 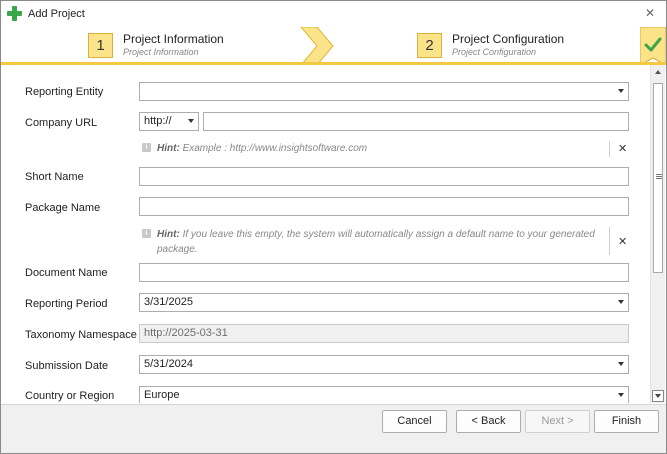 I want to click on submission-date-label: Submission Date, so click(x=67, y=366).